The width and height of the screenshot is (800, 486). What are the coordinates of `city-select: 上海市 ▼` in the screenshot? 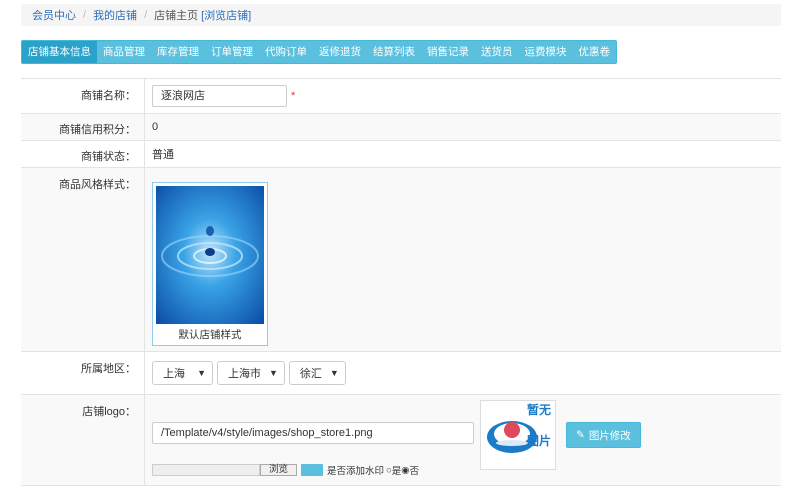 It's located at (251, 373).